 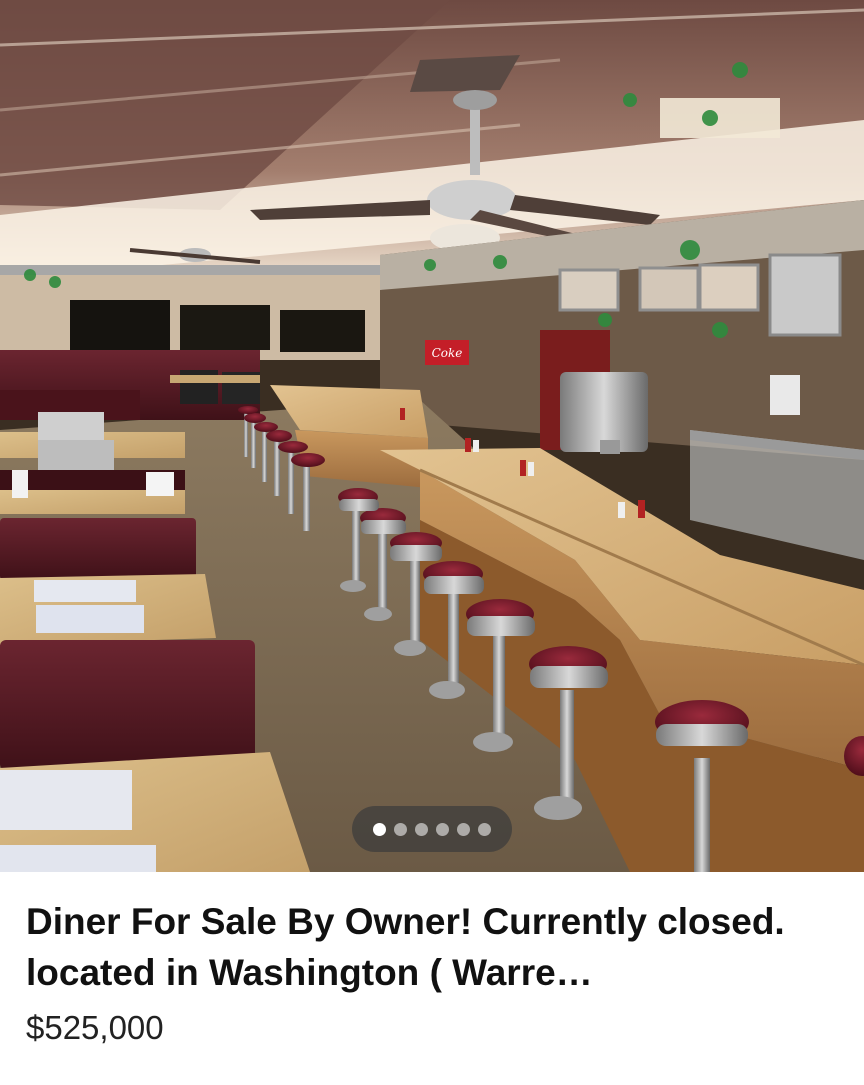 What do you see at coordinates (95, 1027) in the screenshot?
I see `listing-price: $525,000` at bounding box center [95, 1027].